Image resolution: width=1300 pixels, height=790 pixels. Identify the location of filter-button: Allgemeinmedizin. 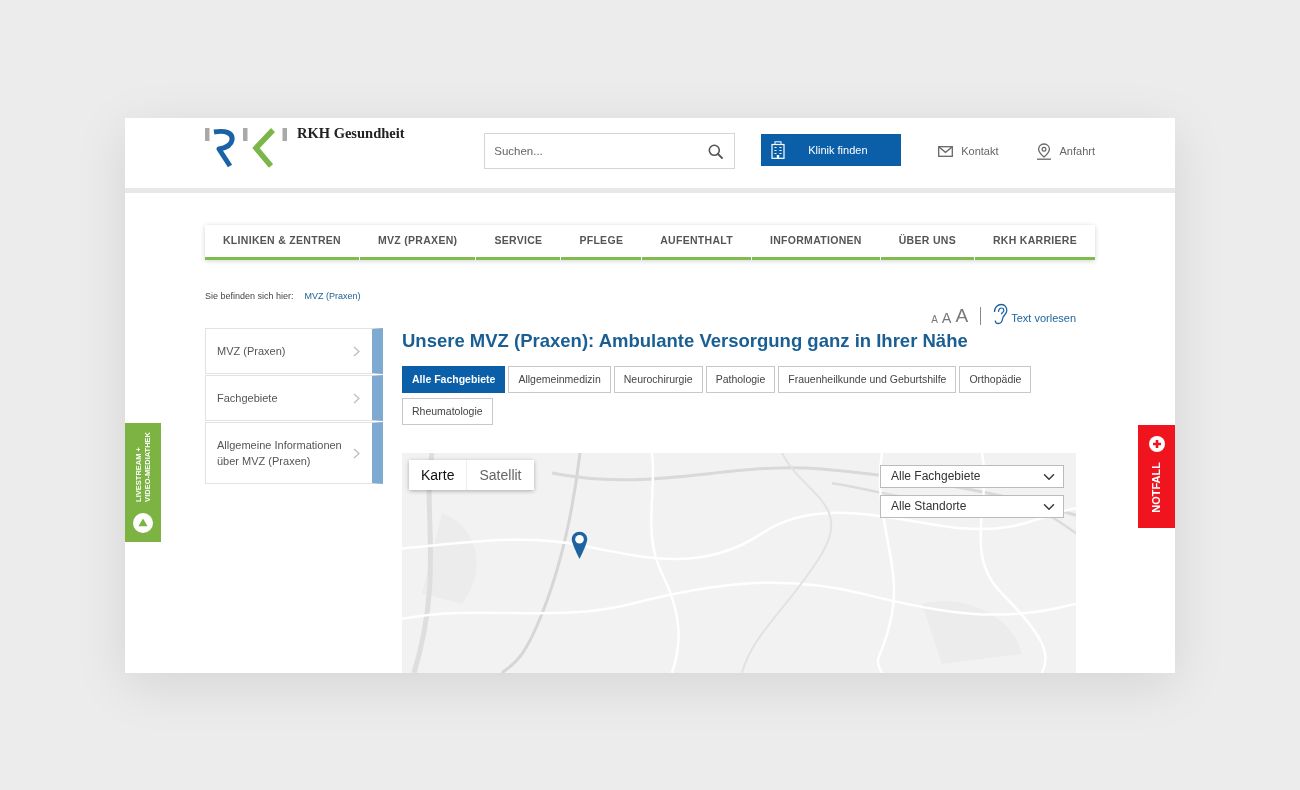
(559, 379).